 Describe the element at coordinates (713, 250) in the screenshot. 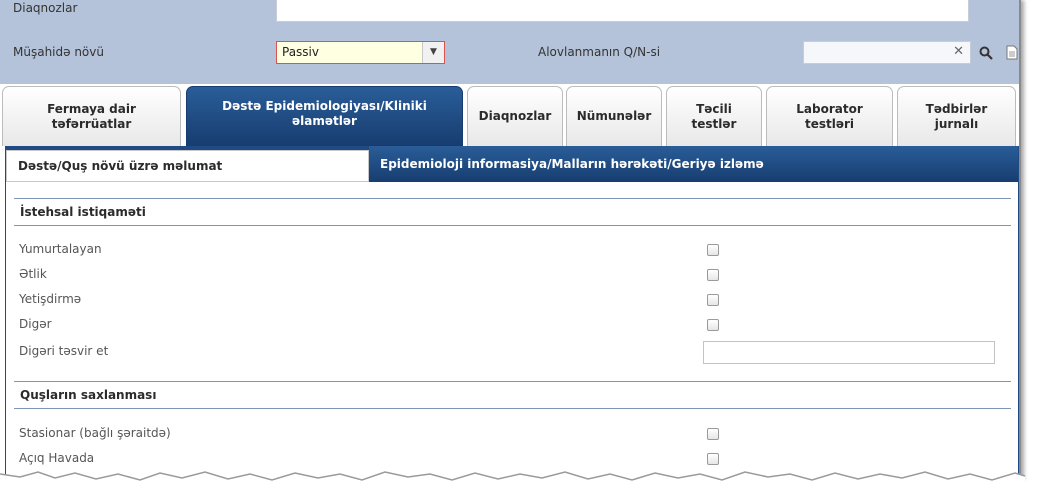

I see `production-item-layer-checkbox` at that location.